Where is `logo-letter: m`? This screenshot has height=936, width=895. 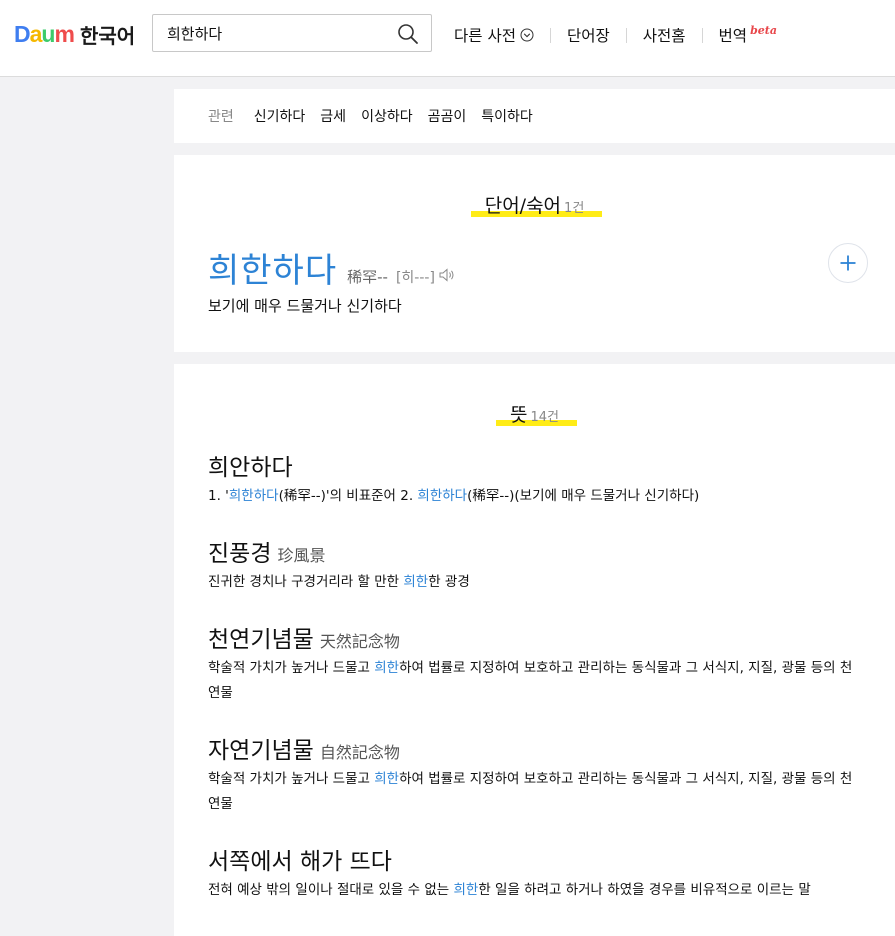 logo-letter: m is located at coordinates (64, 34).